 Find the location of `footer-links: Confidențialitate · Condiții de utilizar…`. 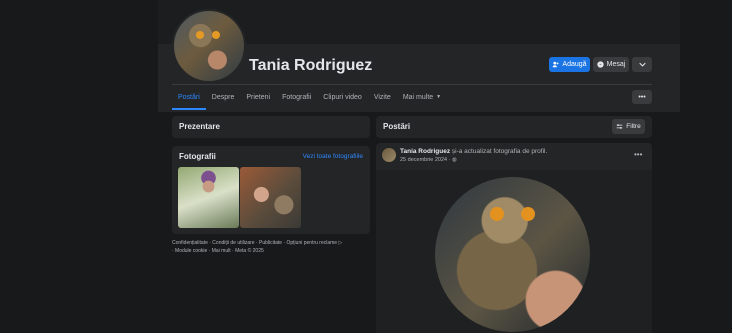

footer-links: Confidențialitate · Condiții de utilizar… is located at coordinates (272, 247).